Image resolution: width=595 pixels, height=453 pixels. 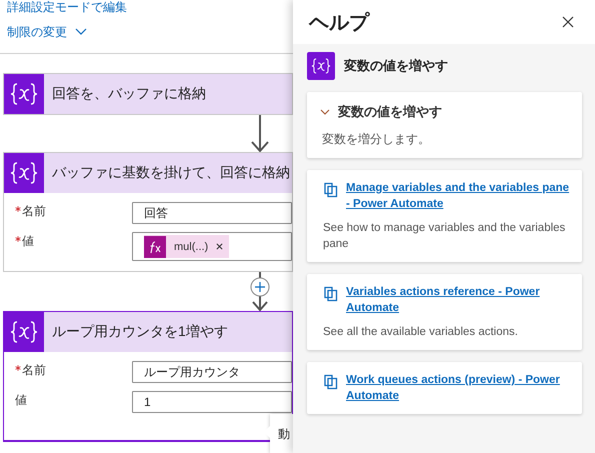 I want to click on action-card: バッファに基数を掛けて、回答に格納 名前 回答 値 mul(...), so click(x=148, y=212).